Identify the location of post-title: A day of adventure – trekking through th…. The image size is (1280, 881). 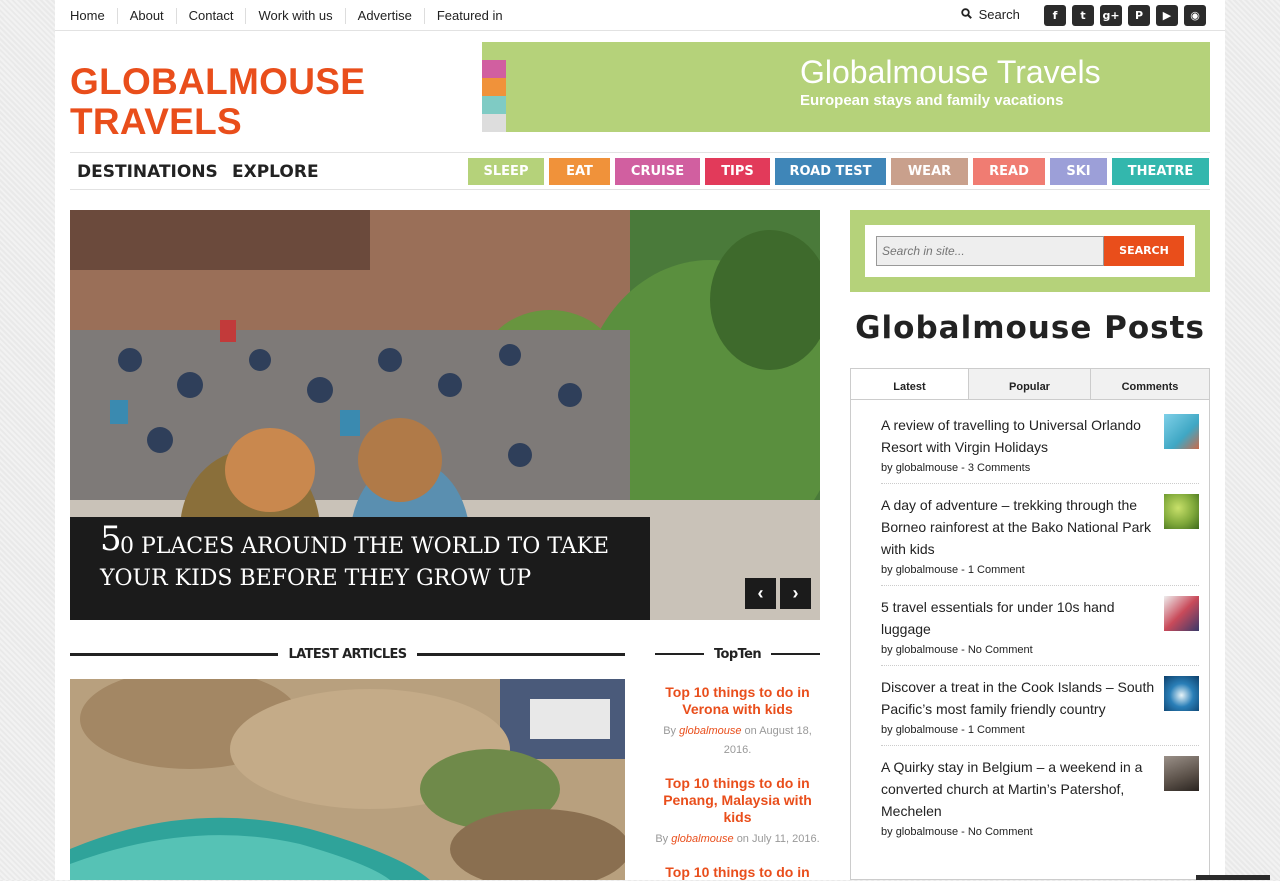
(1021, 527).